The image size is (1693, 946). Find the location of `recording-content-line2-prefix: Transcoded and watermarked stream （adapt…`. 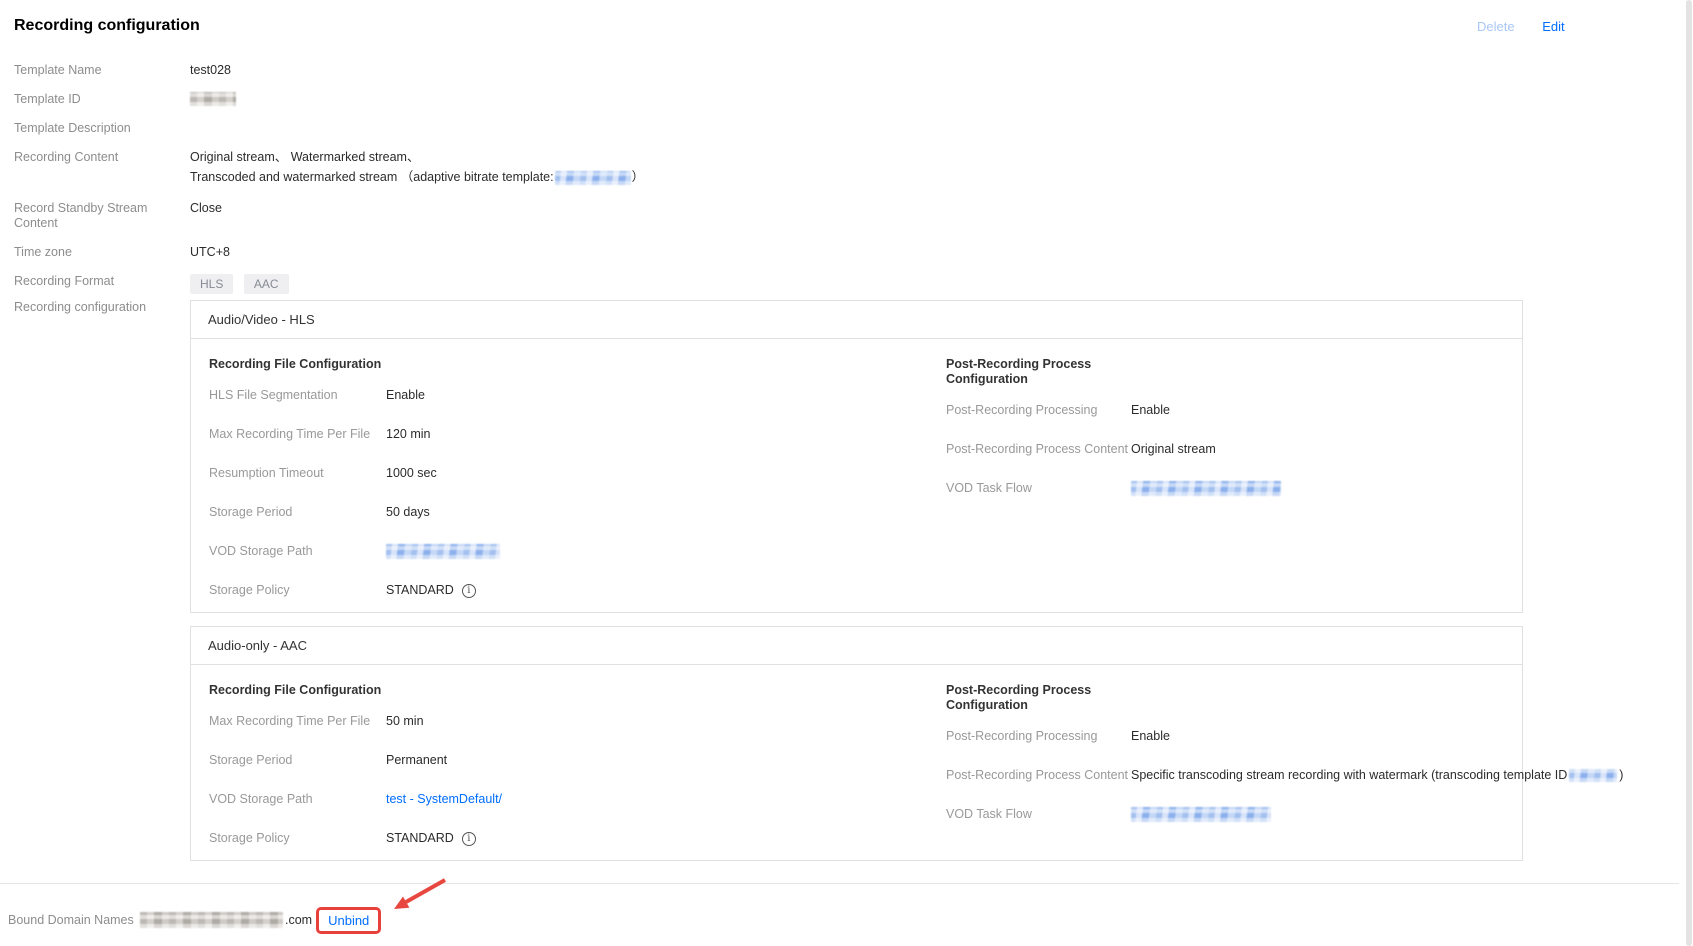

recording-content-line2-prefix: Transcoded and watermarked stream （adapt… is located at coordinates (372, 177).